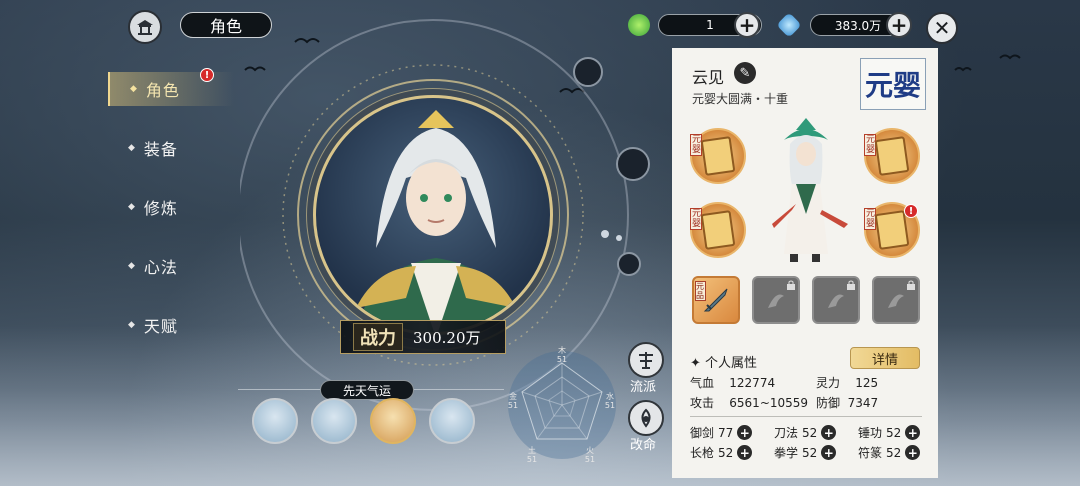 The image size is (1080, 486). Describe the element at coordinates (160, 149) in the screenshot. I see `menu-item-label: 装备` at that location.